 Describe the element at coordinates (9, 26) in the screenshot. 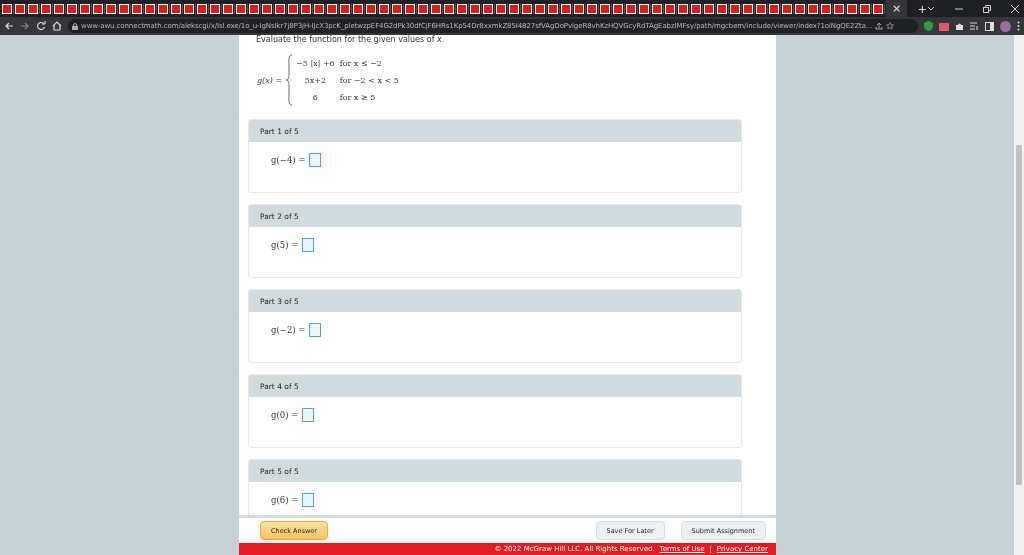

I see `back-arrow-icon` at that location.